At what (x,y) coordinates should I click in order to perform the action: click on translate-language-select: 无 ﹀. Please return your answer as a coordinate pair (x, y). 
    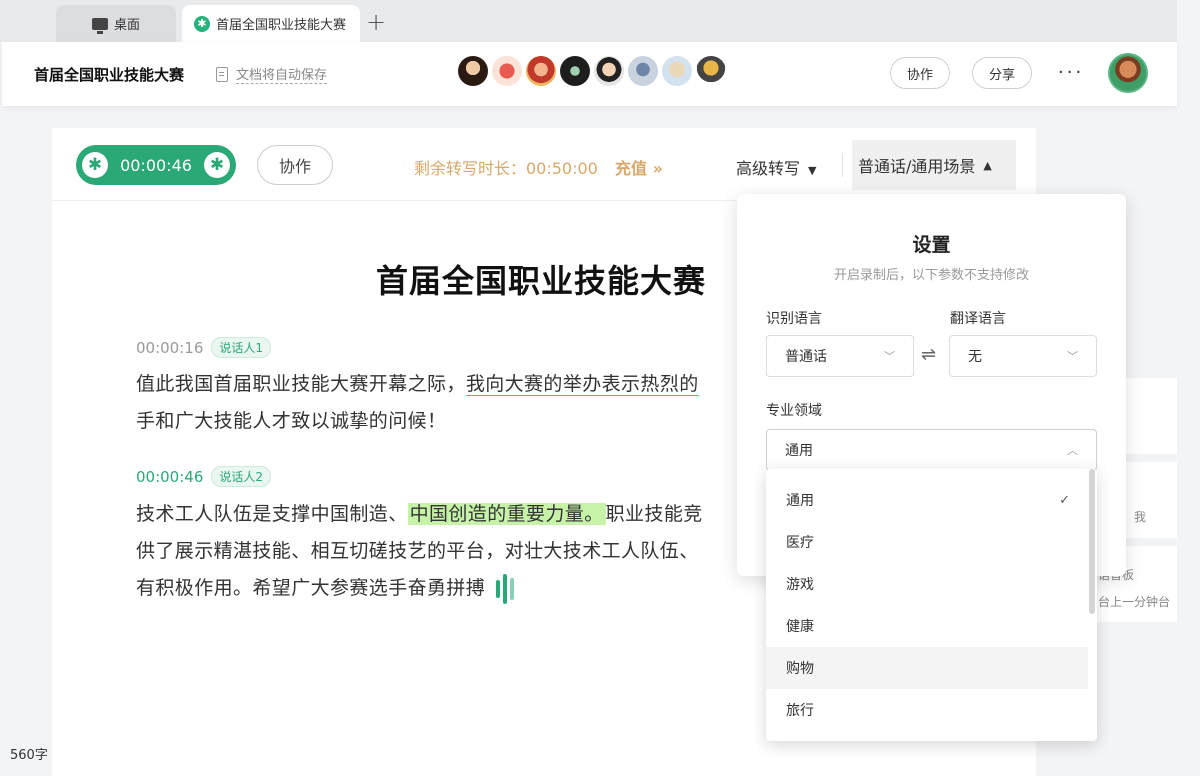
    Looking at the image, I should click on (1023, 356).